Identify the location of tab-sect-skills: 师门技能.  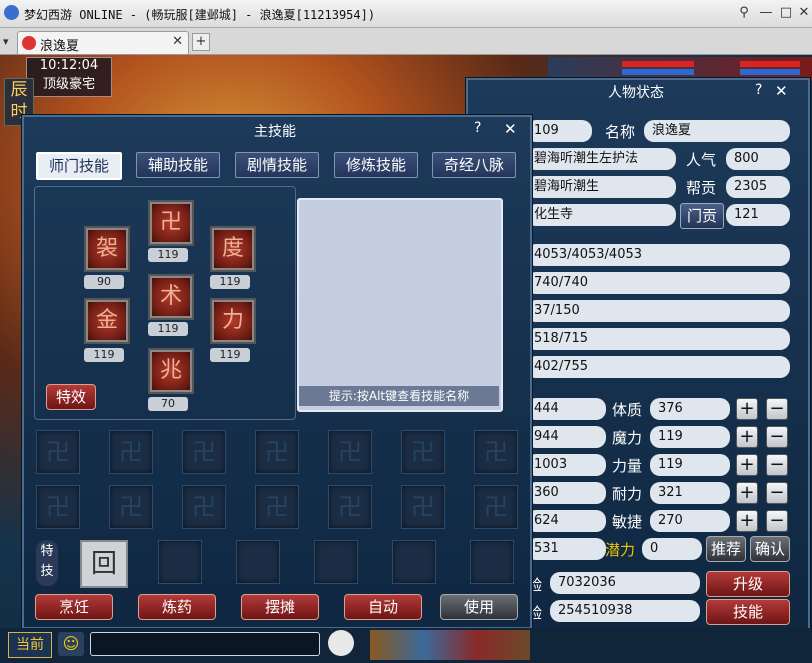
(79, 166).